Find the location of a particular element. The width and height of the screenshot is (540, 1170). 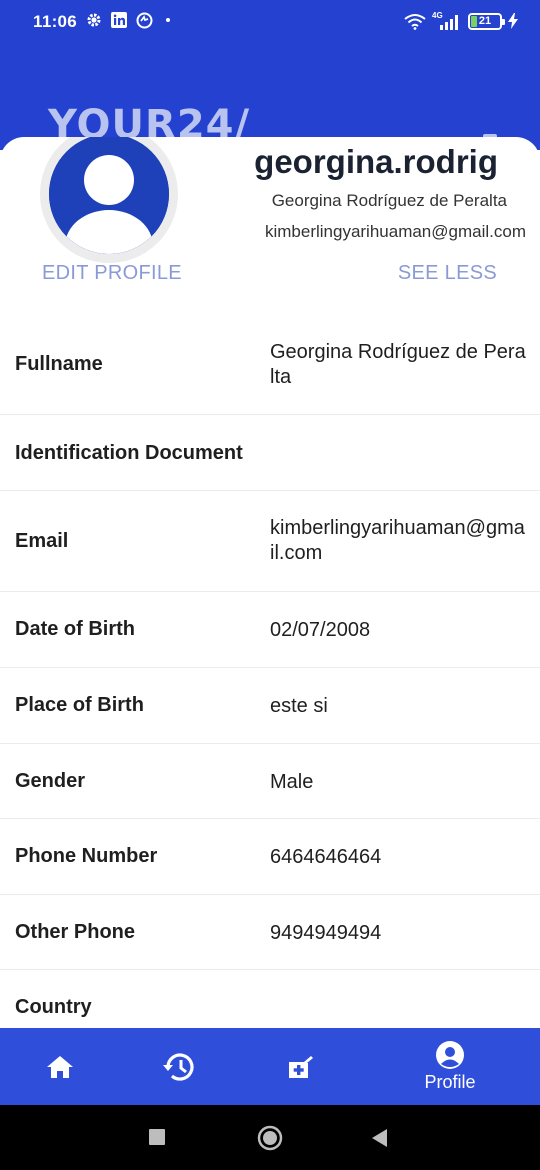

signal-group: 4G is located at coordinates (447, 21).